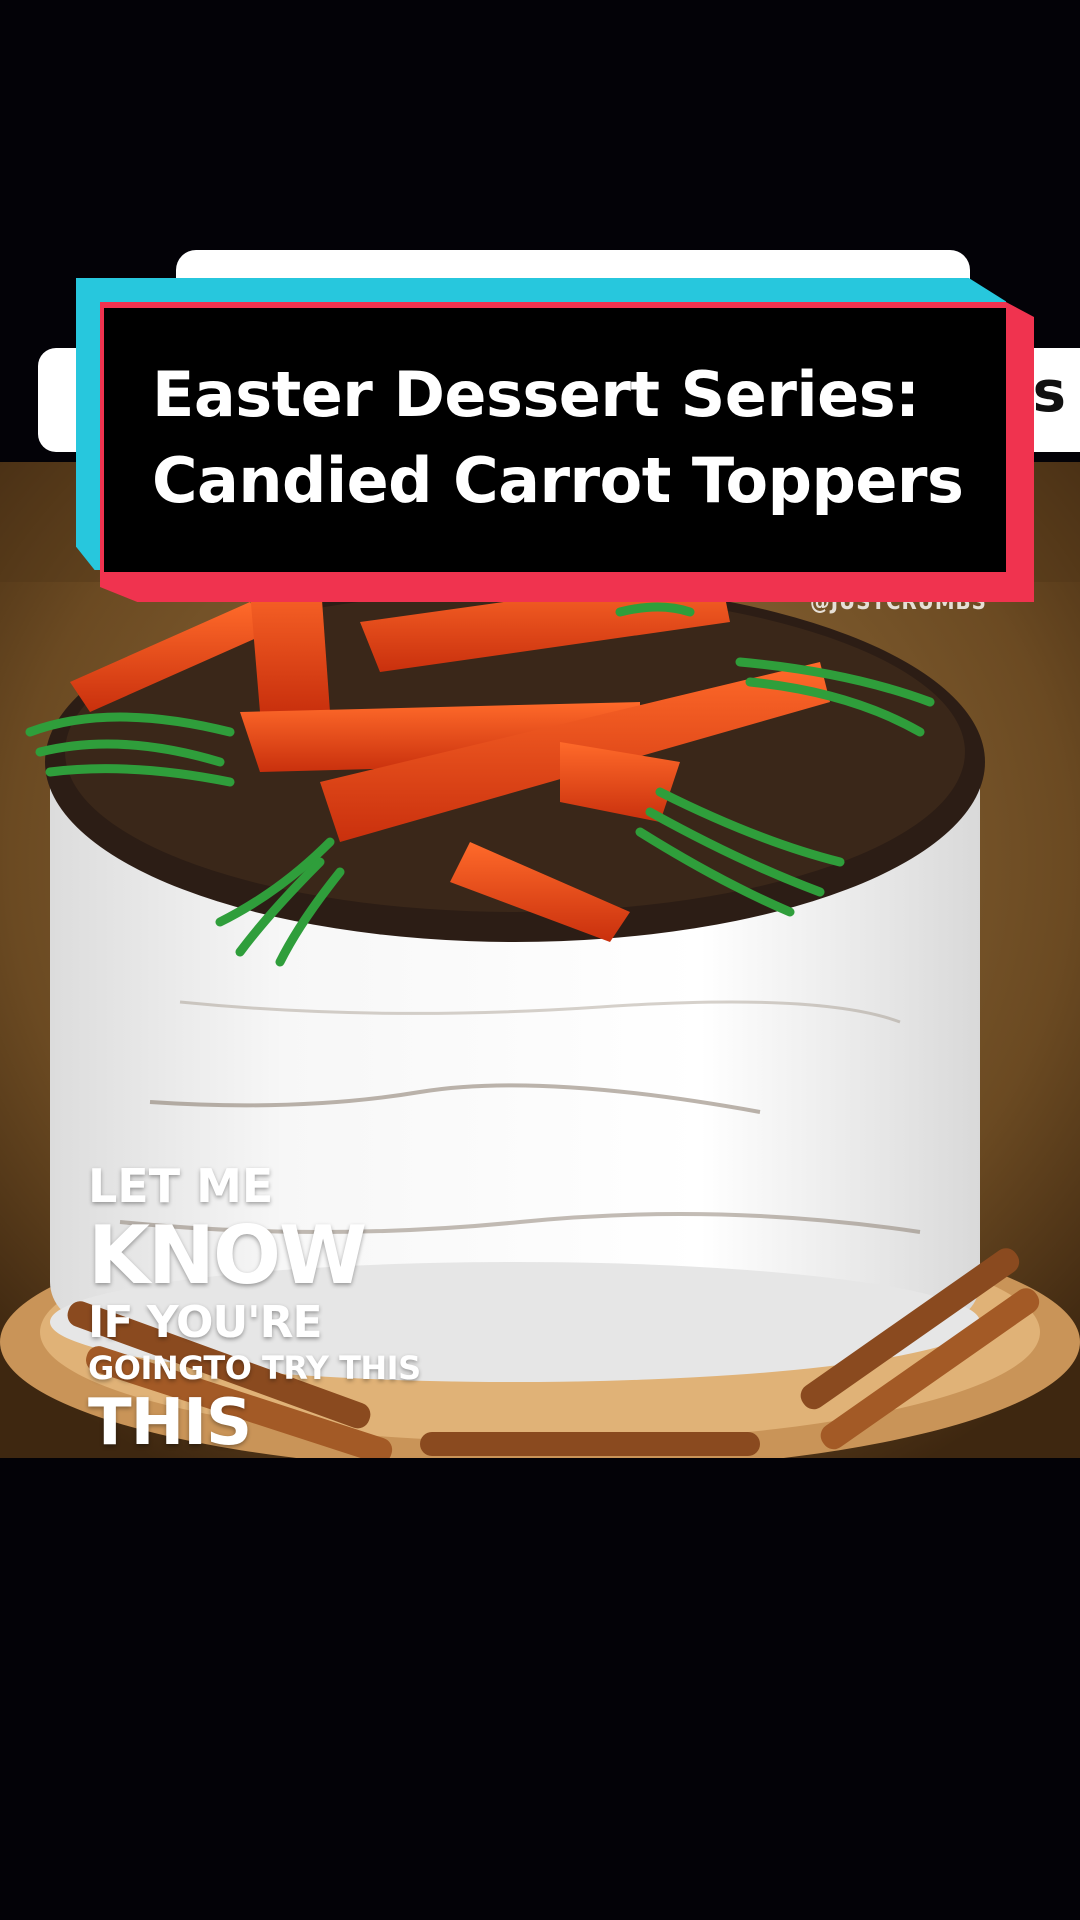 This screenshot has height=1920, width=1080. Describe the element at coordinates (227, 1255) in the screenshot. I see `cta-line-2: KNOW` at that location.